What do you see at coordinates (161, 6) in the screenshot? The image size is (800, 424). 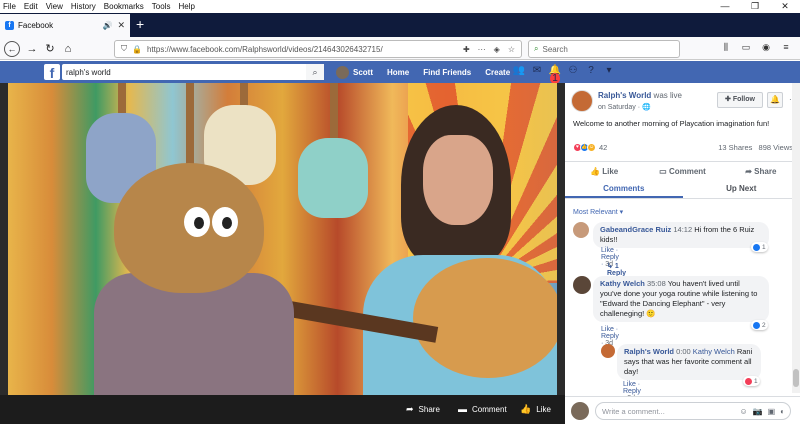 I see `menu-tools: Tools` at bounding box center [161, 6].